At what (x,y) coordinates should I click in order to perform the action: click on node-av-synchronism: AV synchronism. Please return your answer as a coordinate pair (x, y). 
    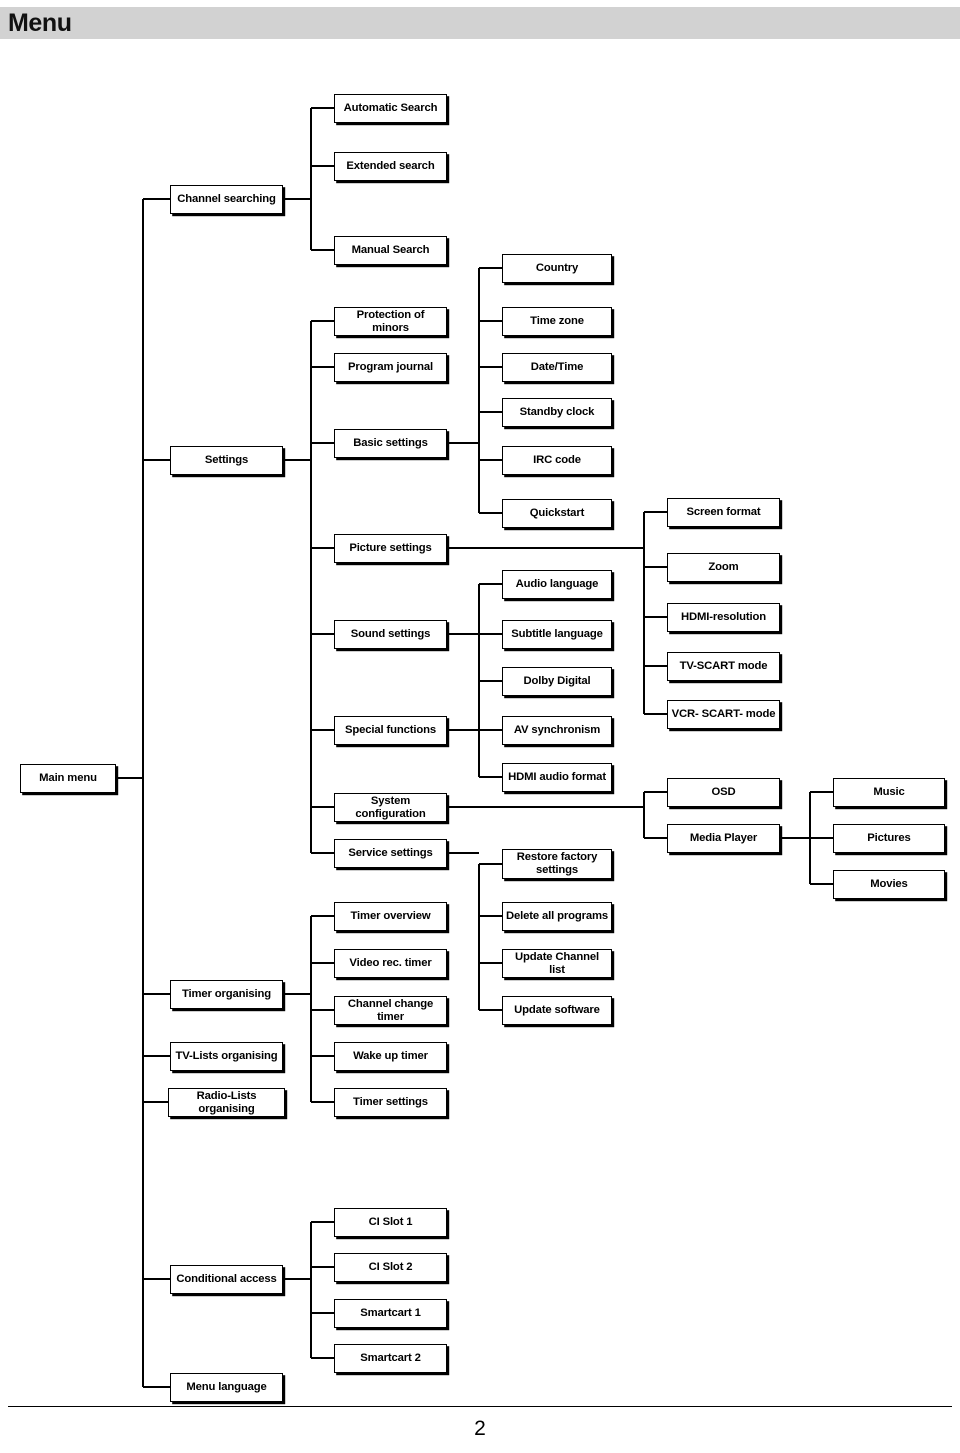
    Looking at the image, I should click on (557, 730).